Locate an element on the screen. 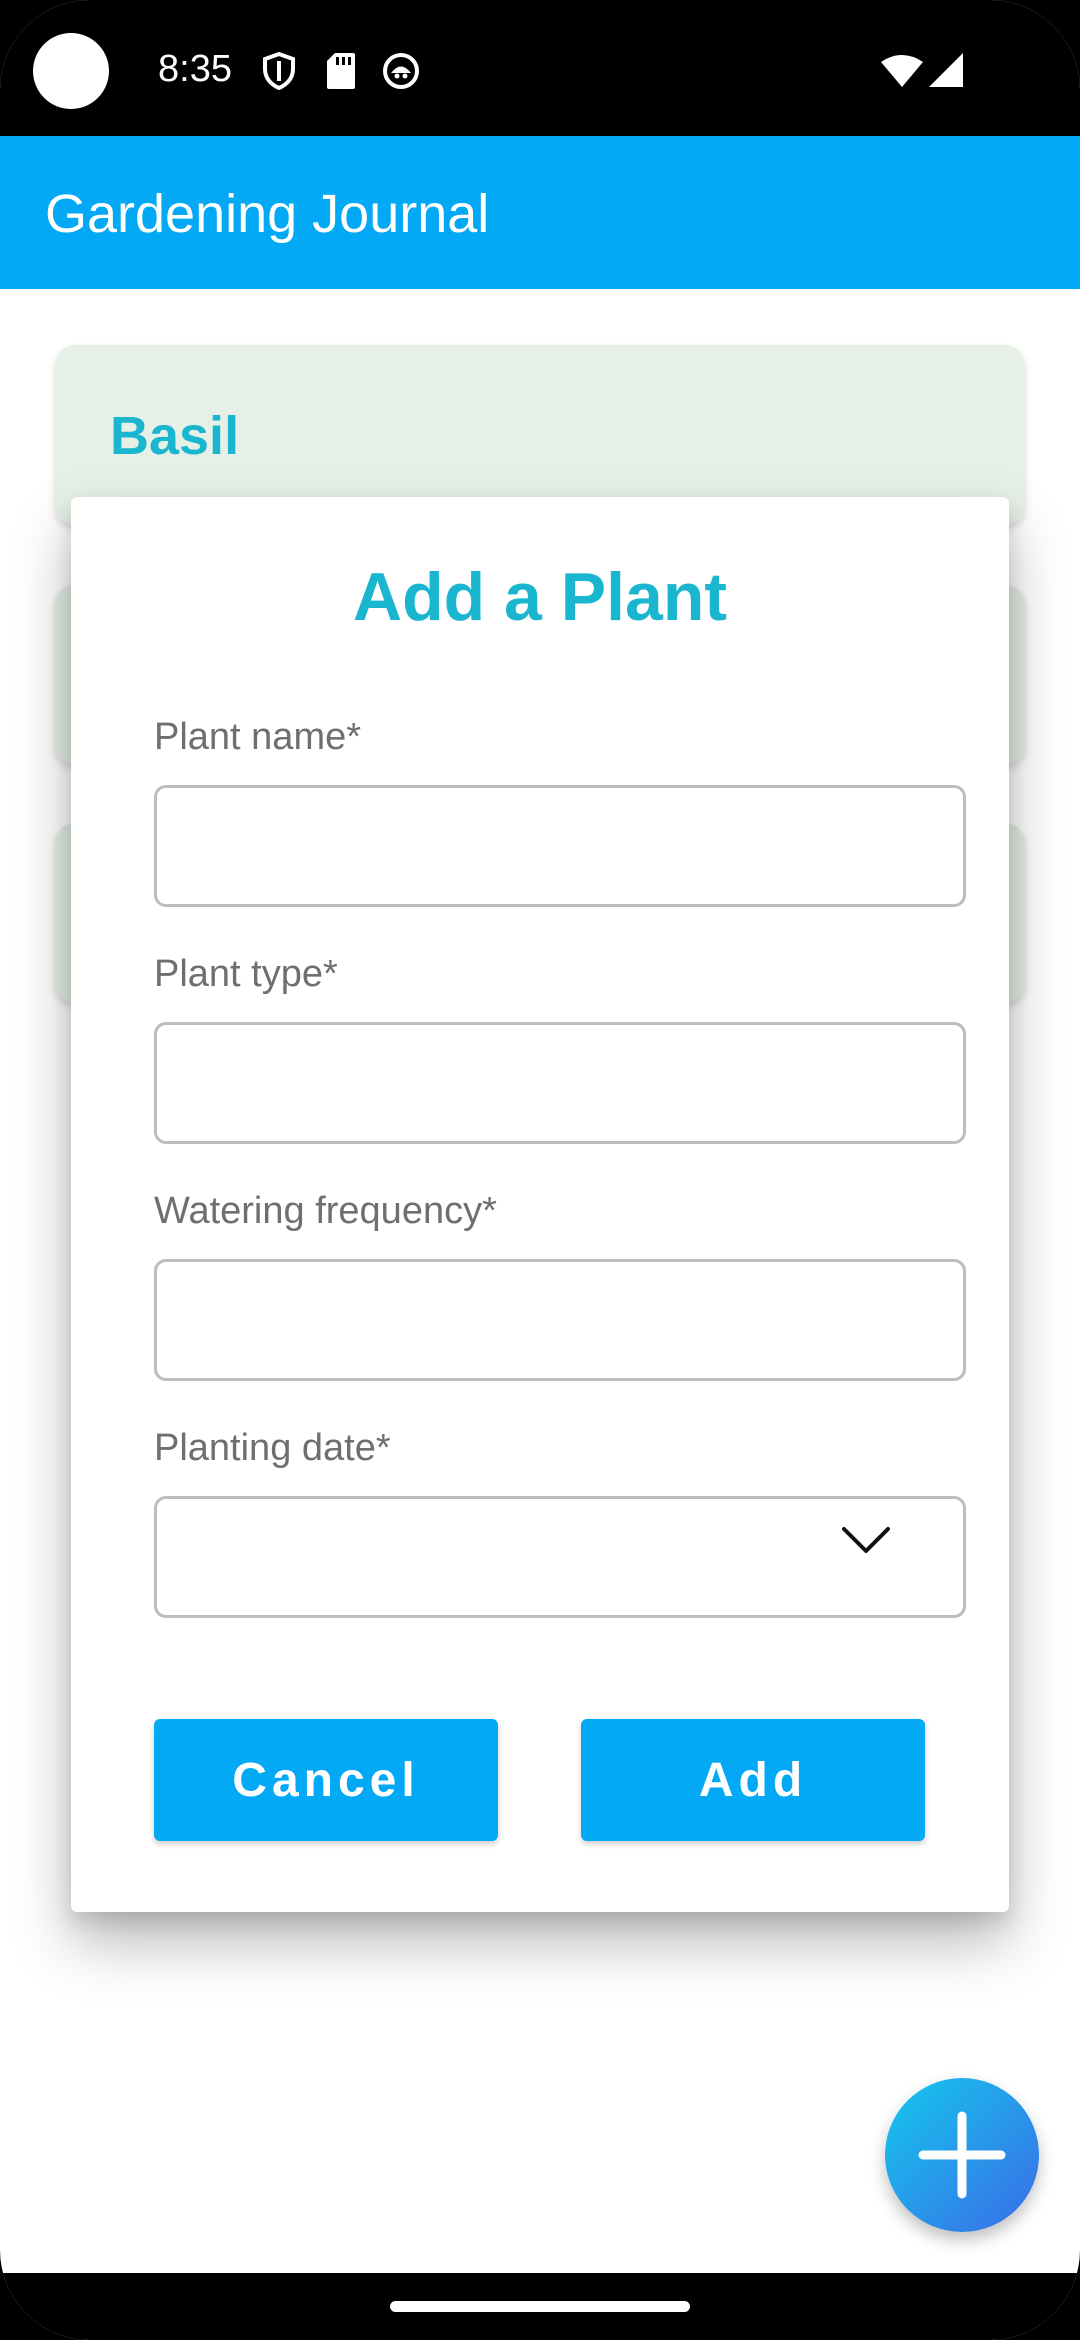  app-bar: Gardening Journal is located at coordinates (540, 212).